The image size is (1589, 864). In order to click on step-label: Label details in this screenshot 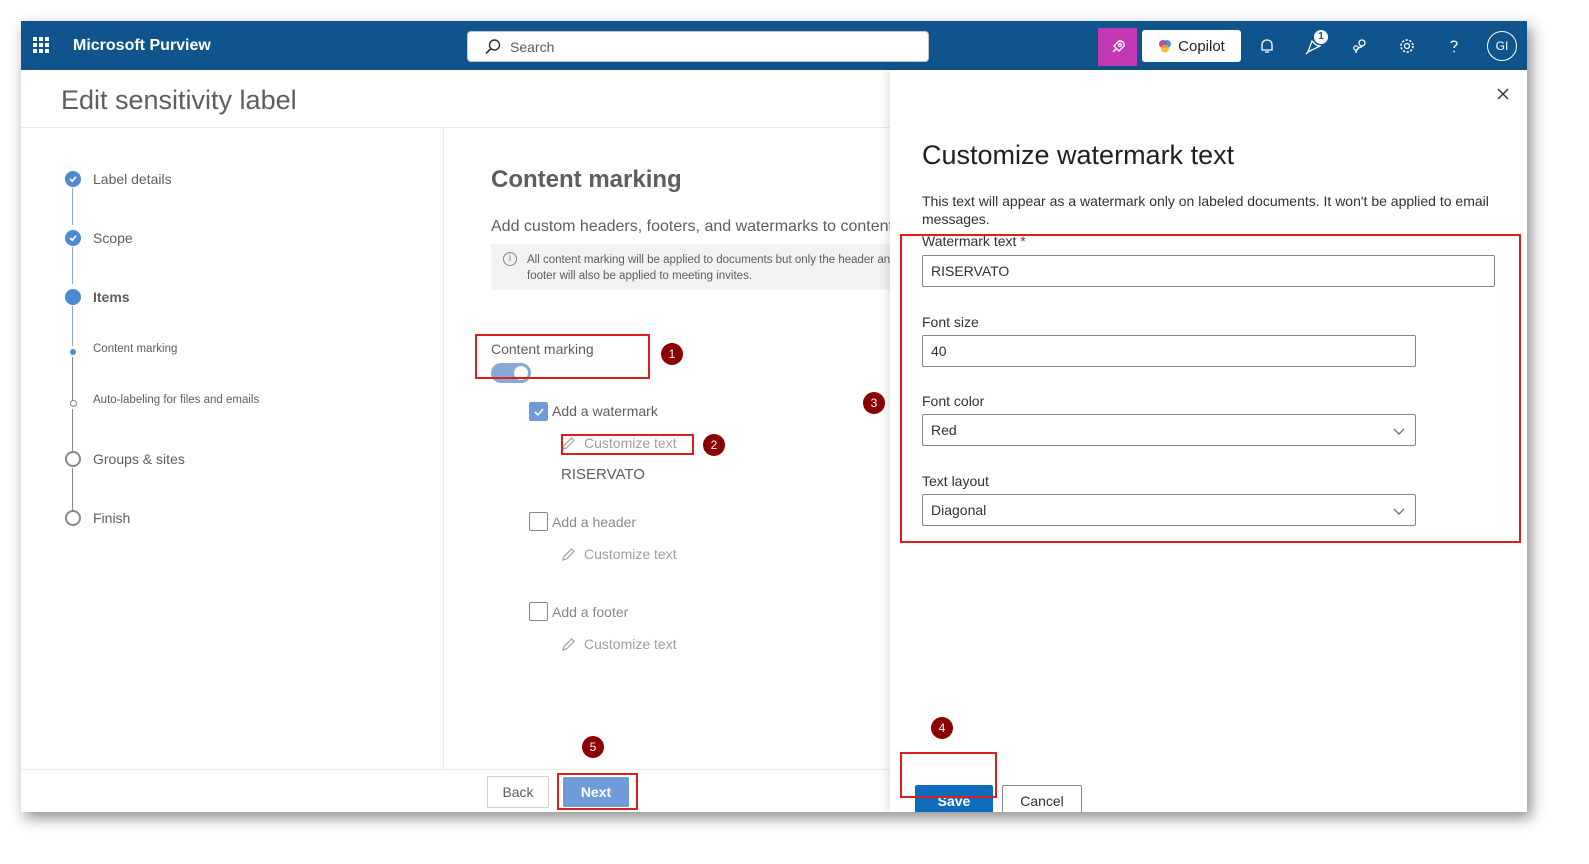, I will do `click(132, 179)`.